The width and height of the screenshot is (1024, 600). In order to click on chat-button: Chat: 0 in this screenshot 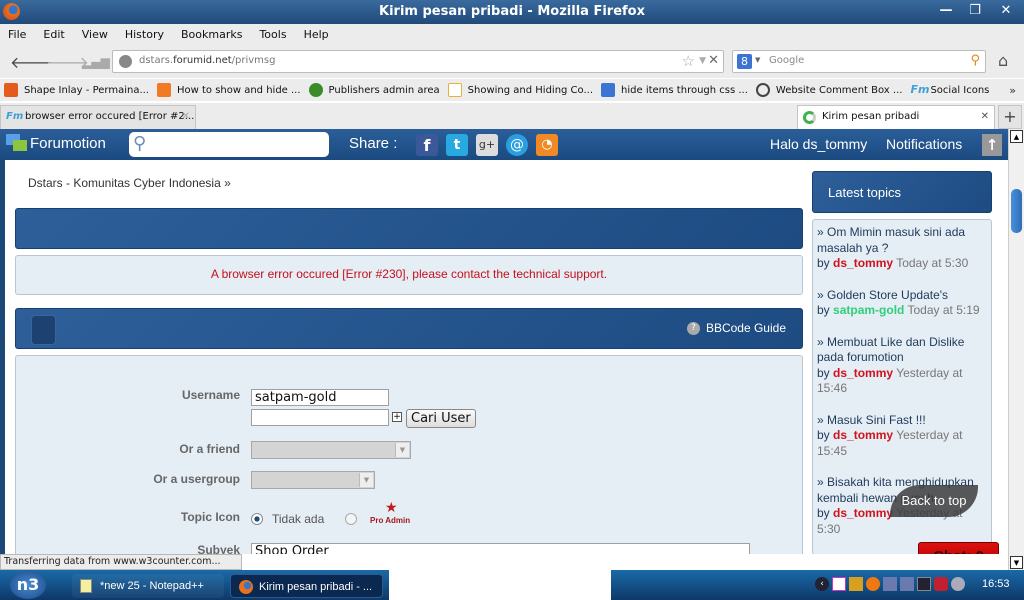, I will do `click(958, 548)`.